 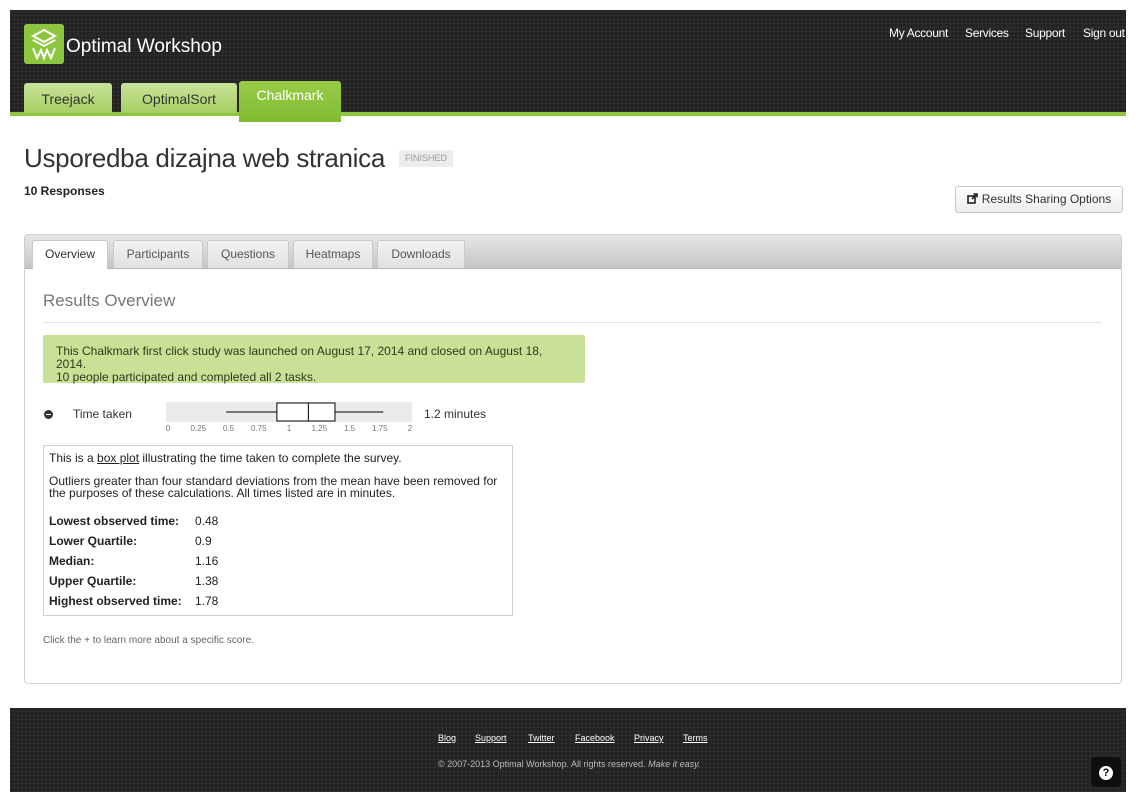 I want to click on stat-label: Median:, so click(x=72, y=561).